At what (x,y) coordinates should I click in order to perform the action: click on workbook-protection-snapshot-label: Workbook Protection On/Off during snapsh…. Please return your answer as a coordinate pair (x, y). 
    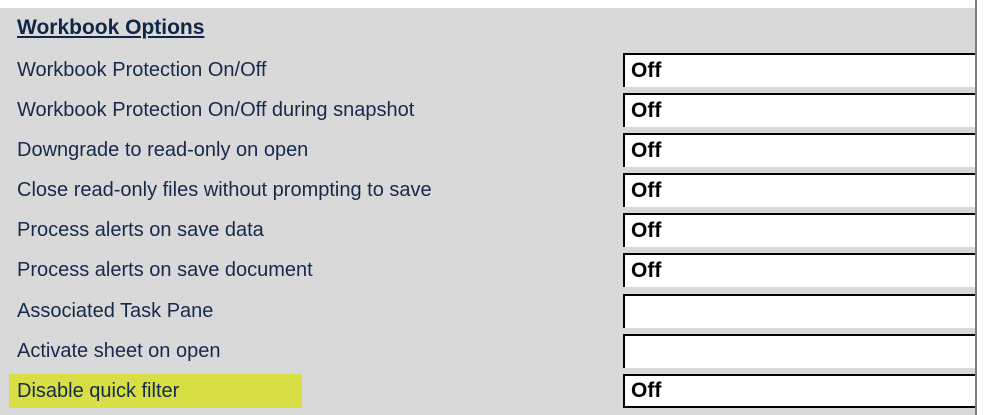
    Looking at the image, I should click on (216, 109).